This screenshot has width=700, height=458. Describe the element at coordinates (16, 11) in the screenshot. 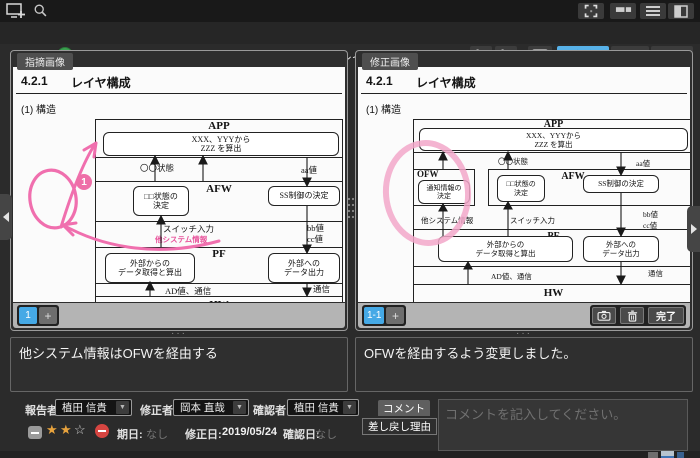

I see `display-share-icon` at that location.